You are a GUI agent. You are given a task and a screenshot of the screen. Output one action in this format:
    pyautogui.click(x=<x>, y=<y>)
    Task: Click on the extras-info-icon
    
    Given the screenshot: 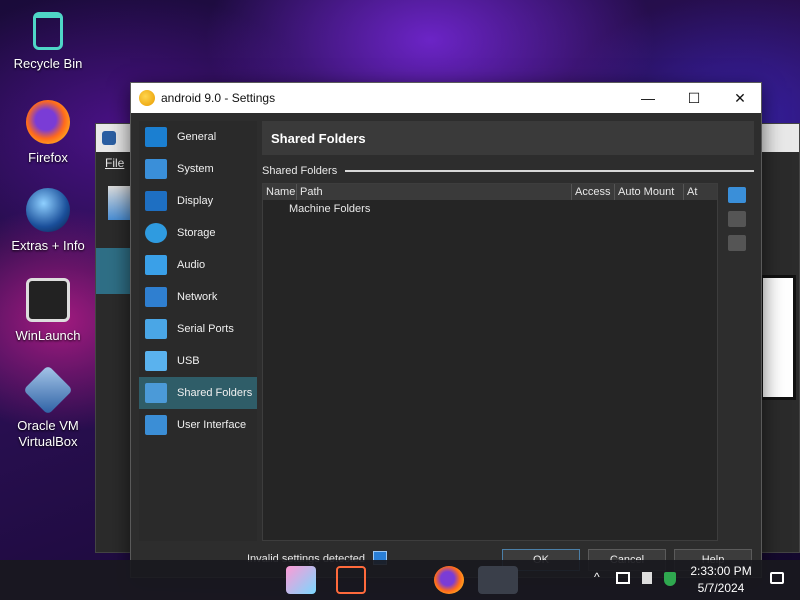 What is the action you would take?
    pyautogui.click(x=48, y=210)
    